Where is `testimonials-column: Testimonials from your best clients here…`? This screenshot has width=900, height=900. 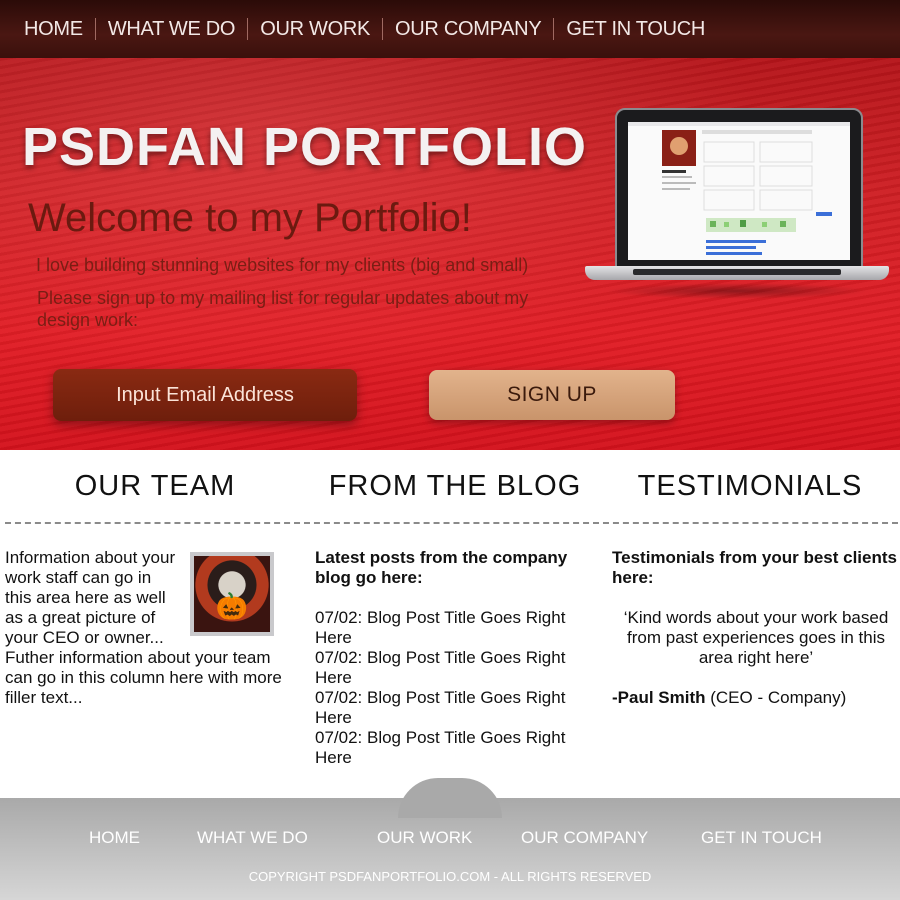
testimonials-column: Testimonials from your best clients here… is located at coordinates (756, 628).